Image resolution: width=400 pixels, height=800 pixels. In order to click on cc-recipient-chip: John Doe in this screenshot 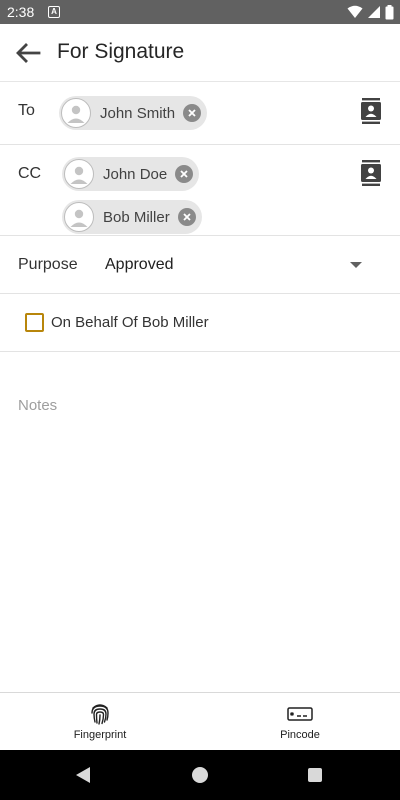, I will do `click(131, 174)`.